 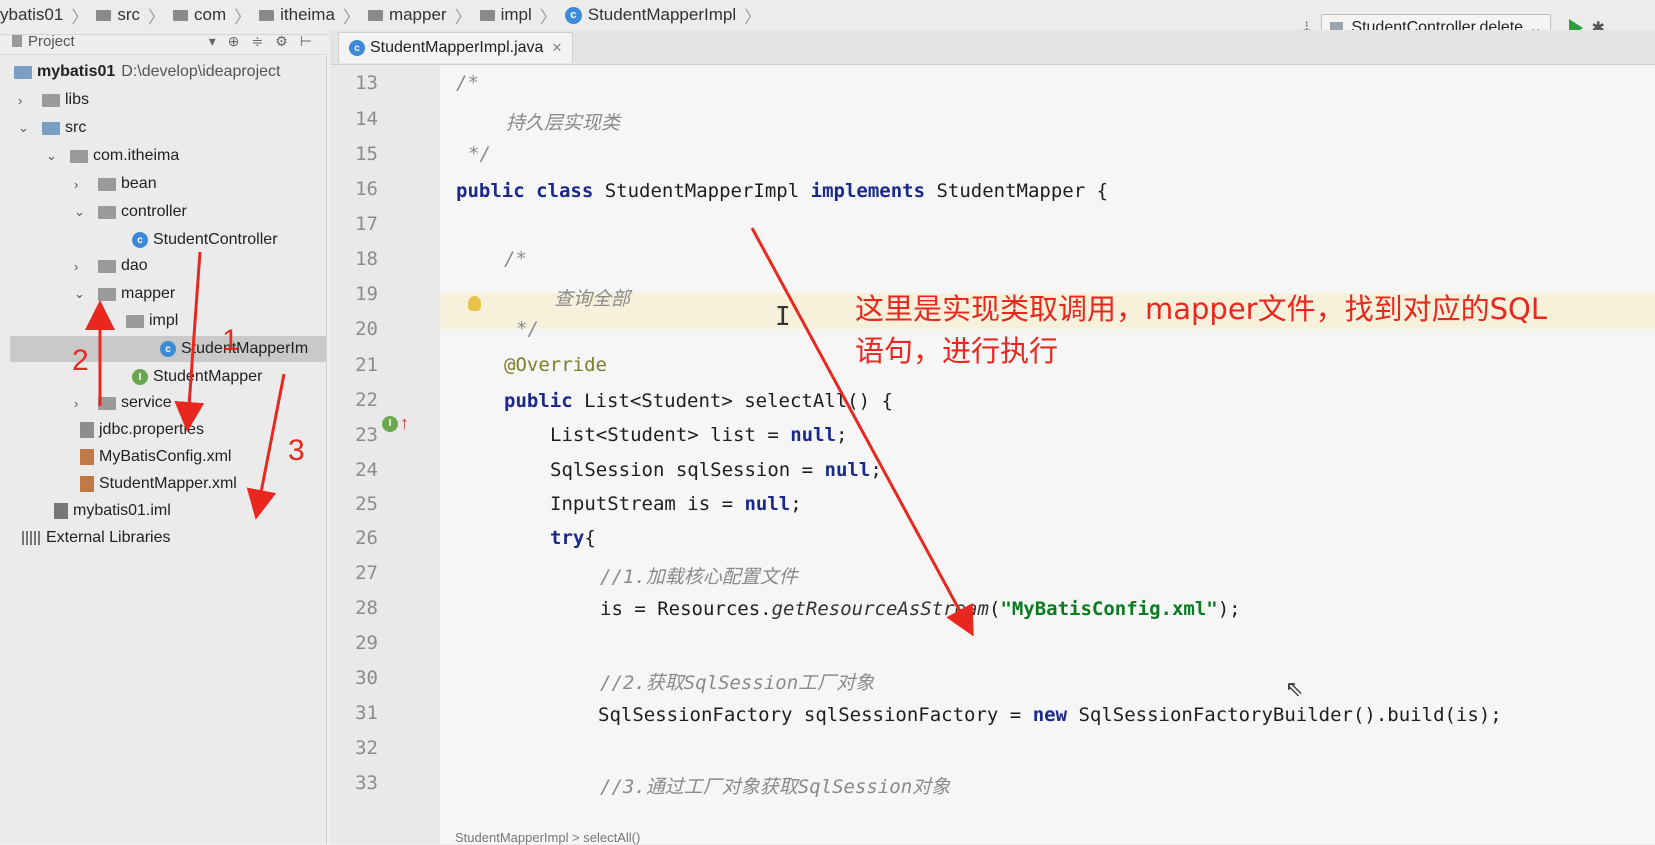 I want to click on project-panel-title: Project, so click(x=51, y=41).